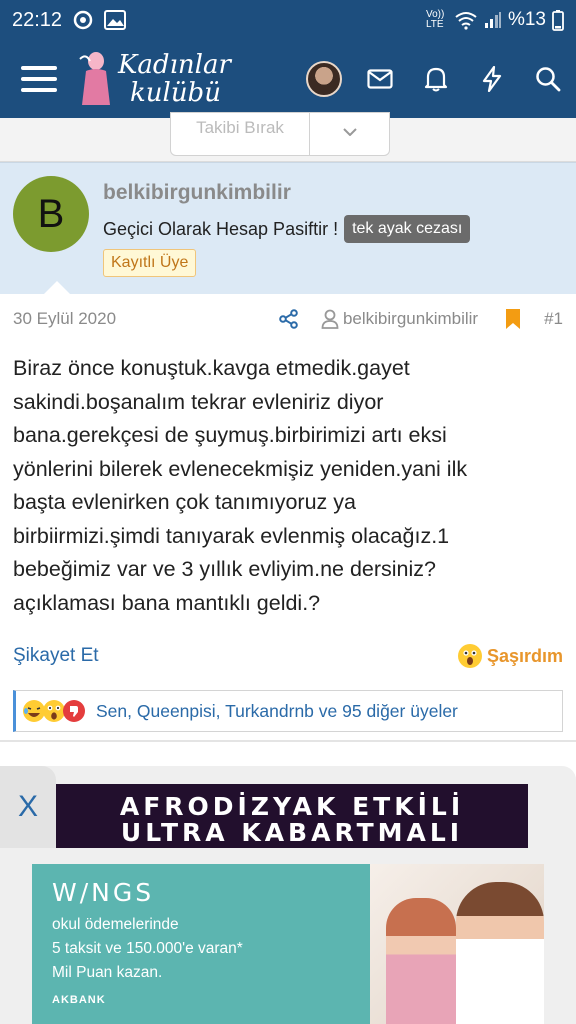 The height and width of the screenshot is (1024, 576). I want to click on post-line: açıklaması bana mantıklı geldi.?, so click(167, 602).